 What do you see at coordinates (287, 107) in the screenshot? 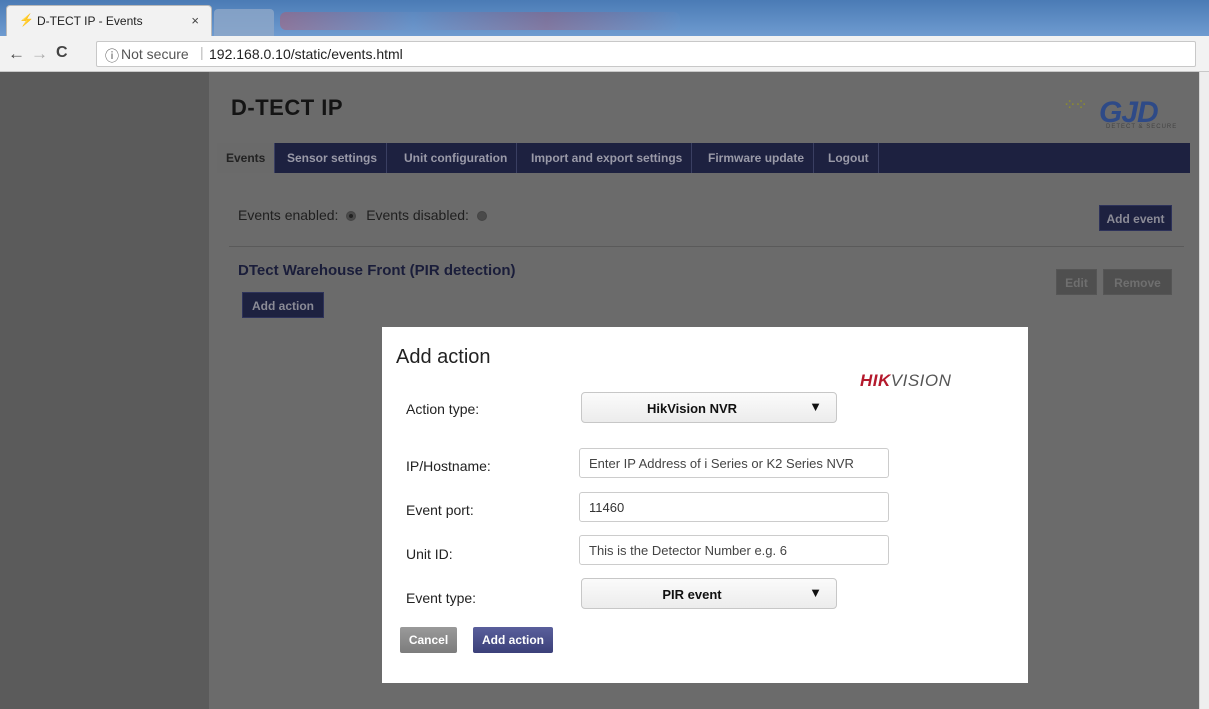
I see `page-brand-title: D-TECT IP` at bounding box center [287, 107].